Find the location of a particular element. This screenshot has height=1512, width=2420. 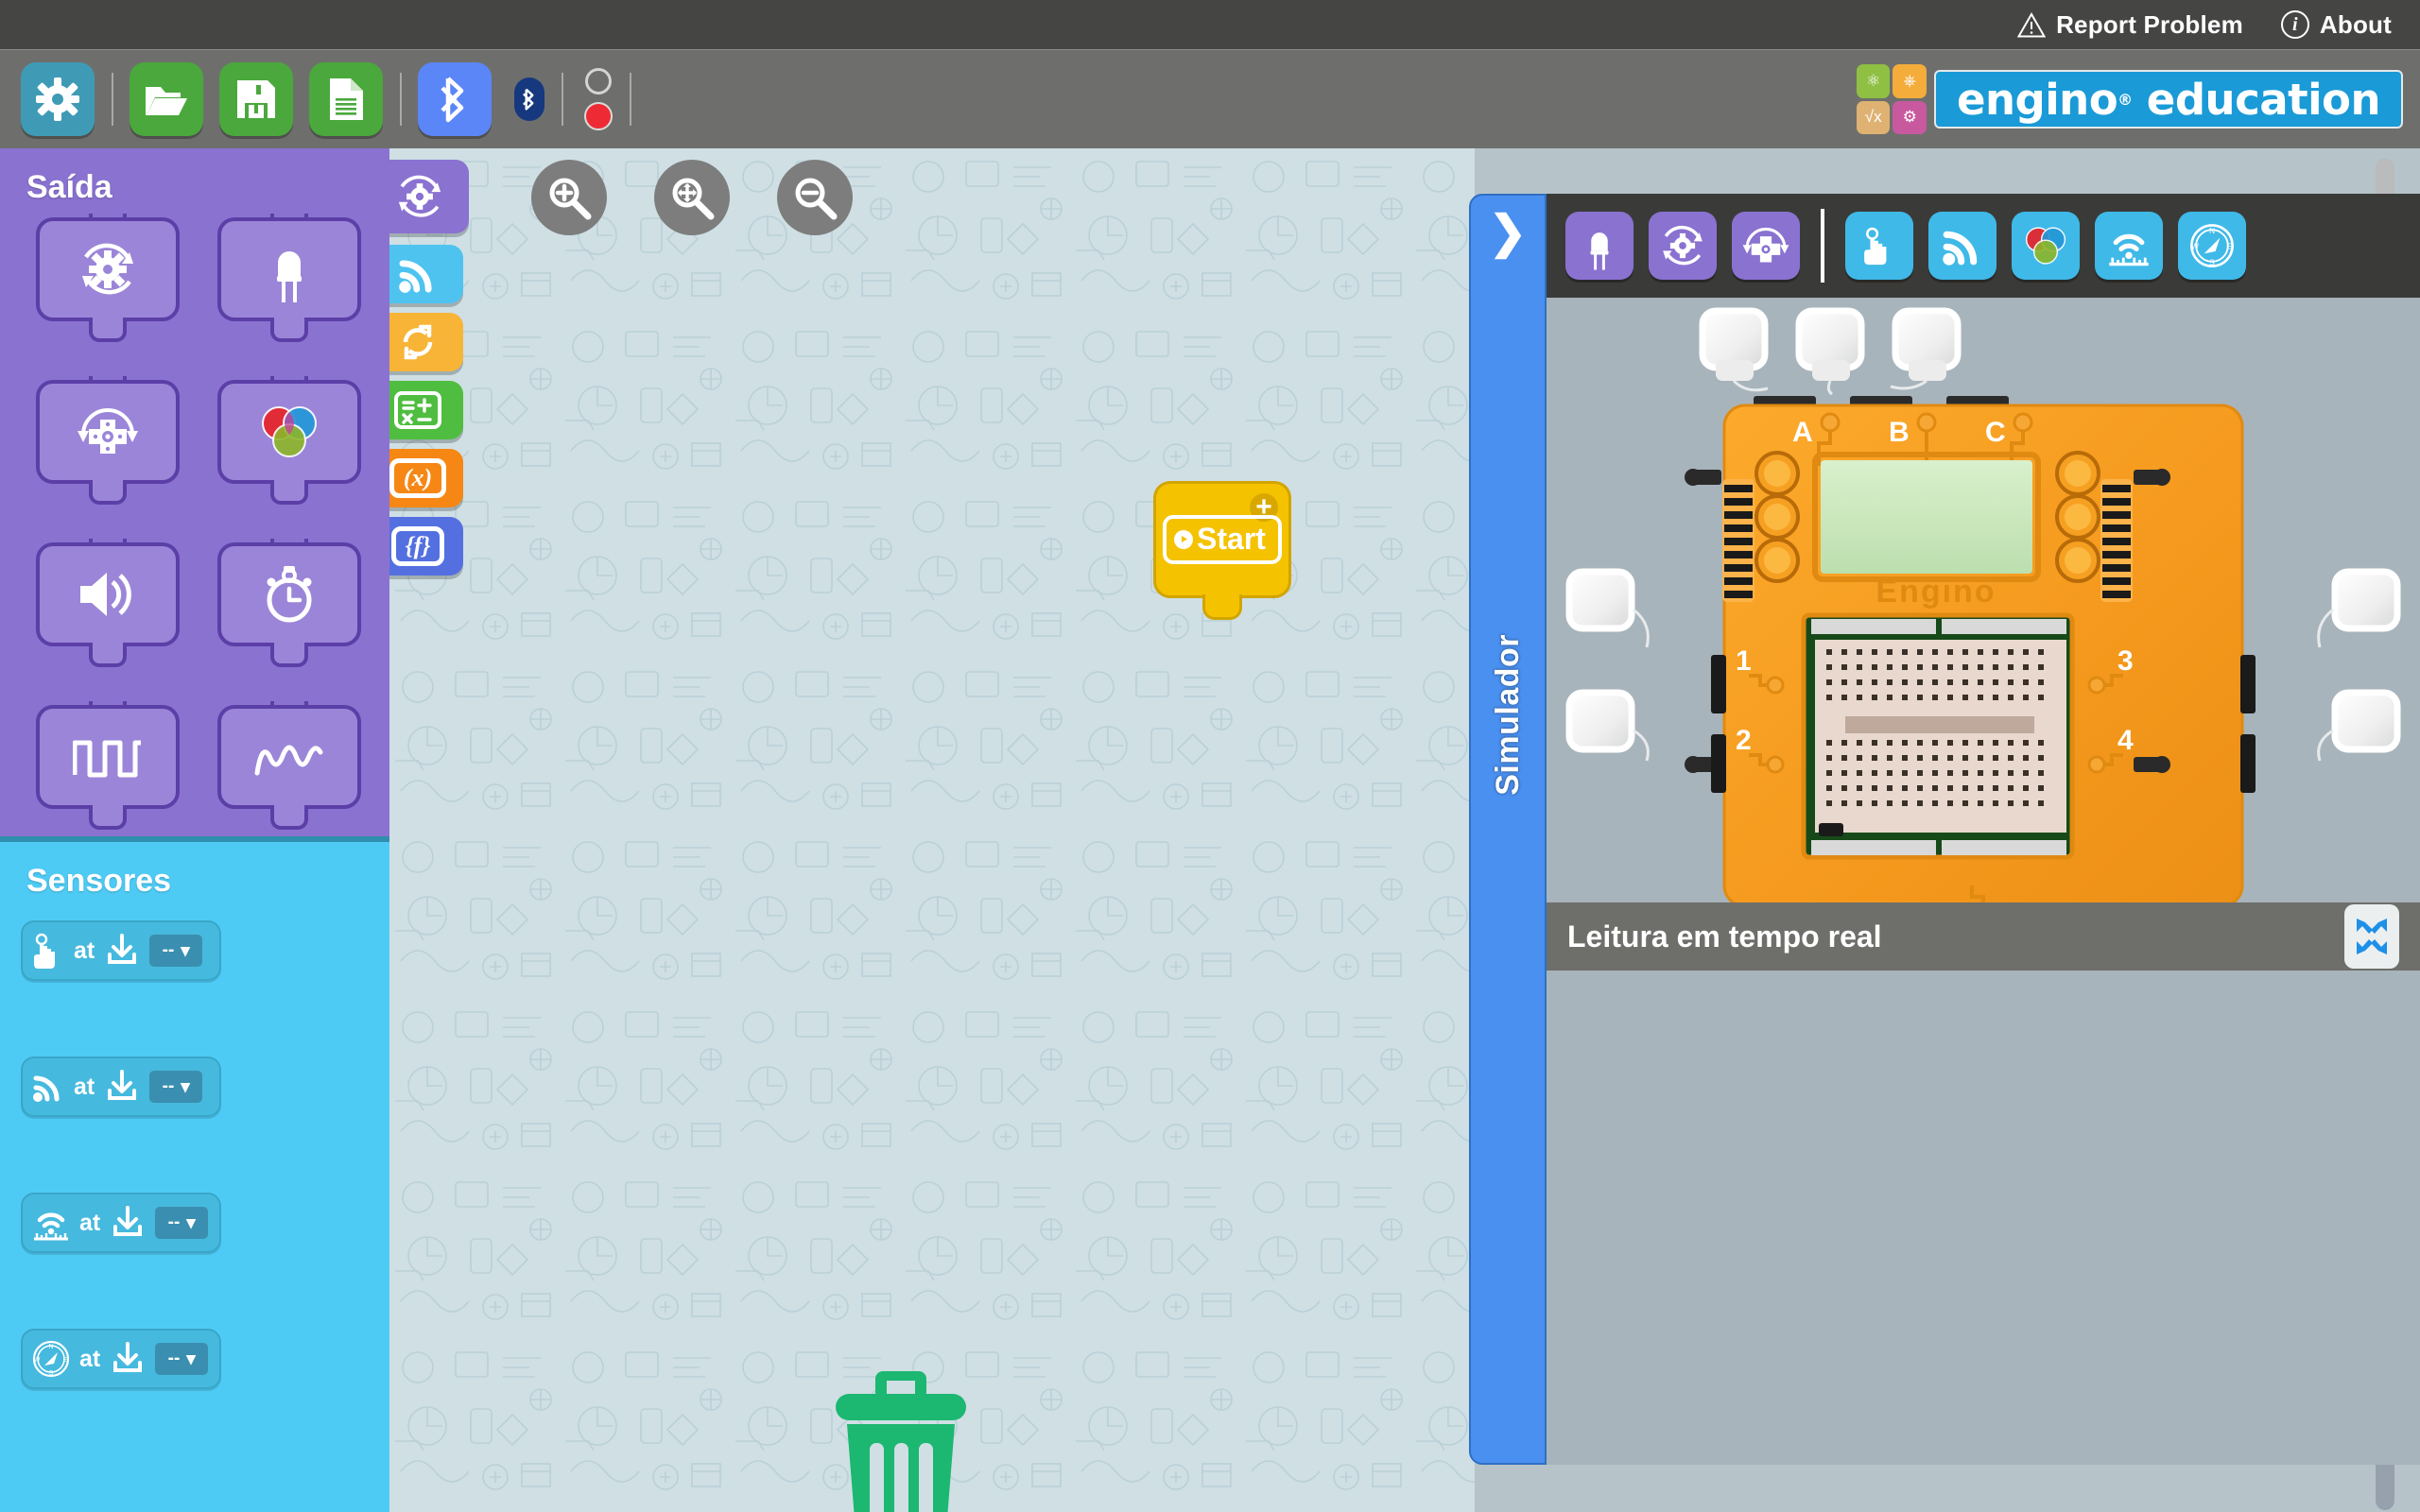

sim-rgb-button is located at coordinates (2046, 246).